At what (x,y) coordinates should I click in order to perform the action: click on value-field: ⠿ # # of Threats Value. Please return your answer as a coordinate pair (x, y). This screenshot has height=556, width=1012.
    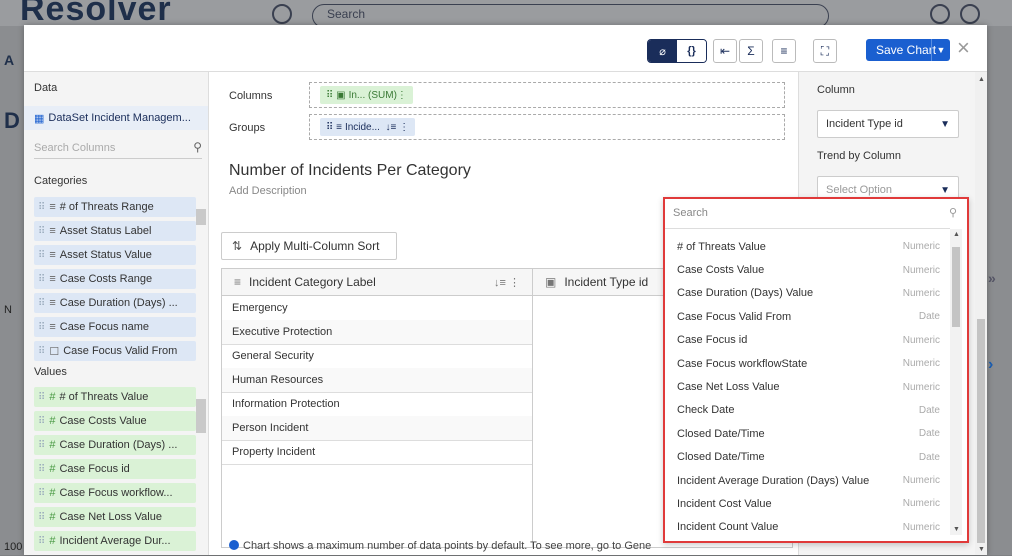
    Looking at the image, I should click on (115, 397).